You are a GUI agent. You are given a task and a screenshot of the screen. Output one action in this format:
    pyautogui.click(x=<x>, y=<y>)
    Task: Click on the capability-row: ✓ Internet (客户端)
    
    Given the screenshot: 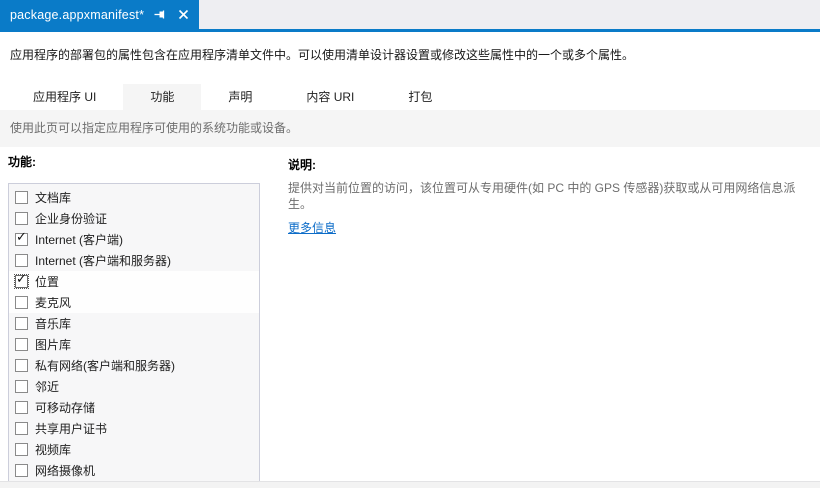 What is the action you would take?
    pyautogui.click(x=134, y=239)
    